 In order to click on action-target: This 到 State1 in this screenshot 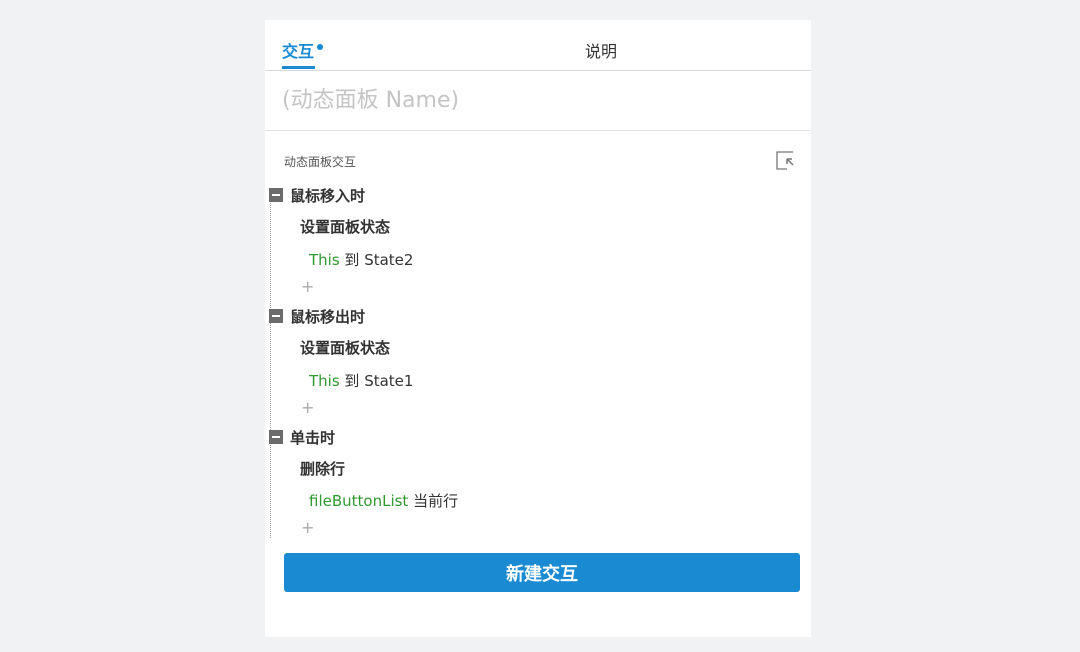, I will do `click(361, 380)`.